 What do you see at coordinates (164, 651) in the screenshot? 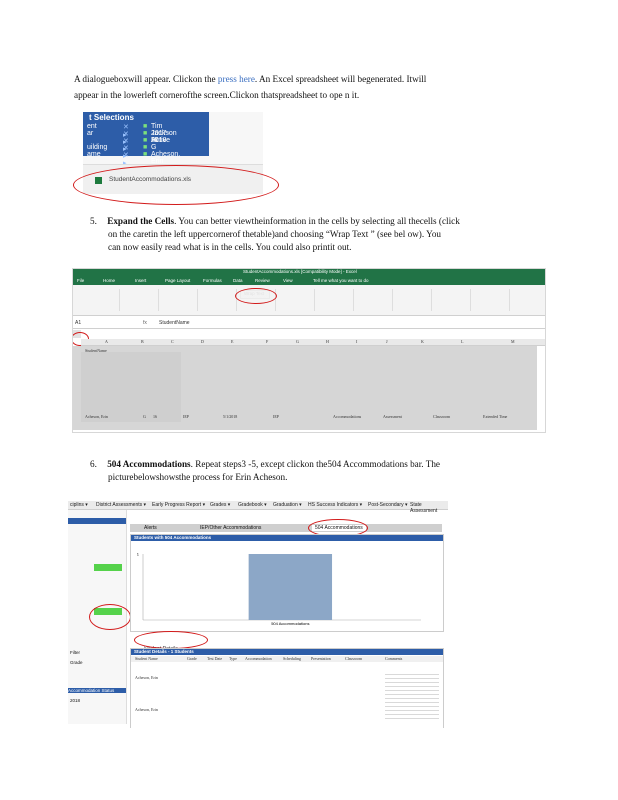
I see `details-title: Student Details - 1 Students` at bounding box center [164, 651].